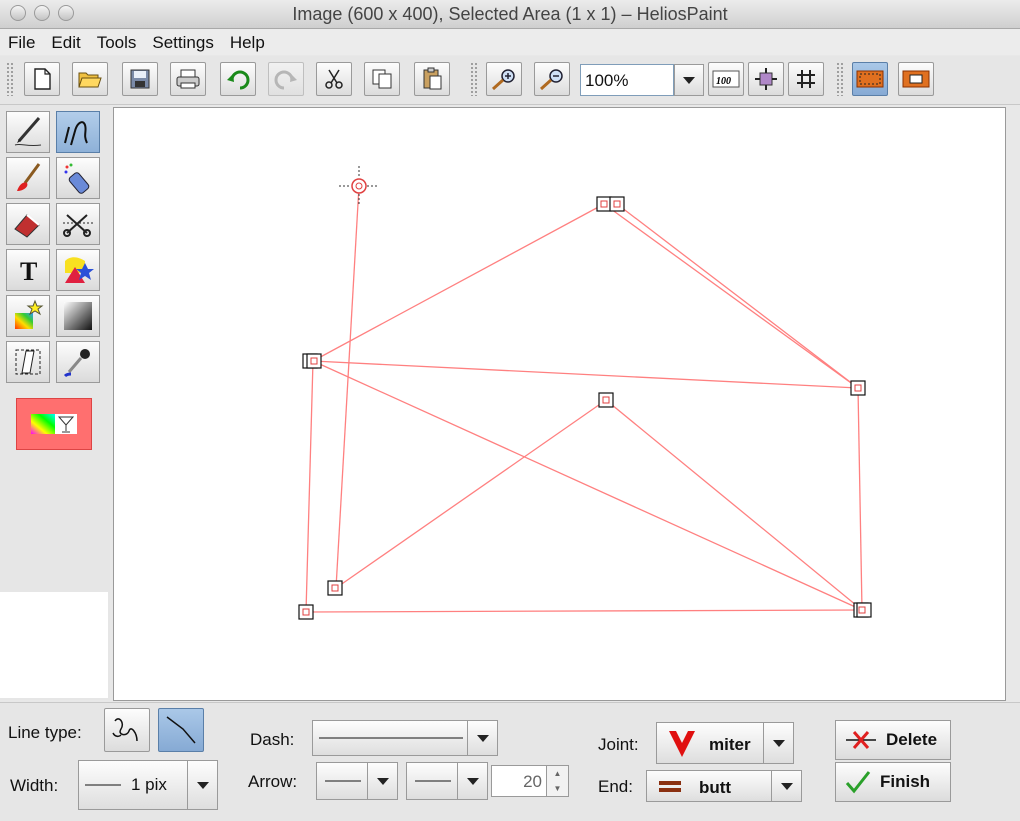  I want to click on paste-icon, so click(432, 78).